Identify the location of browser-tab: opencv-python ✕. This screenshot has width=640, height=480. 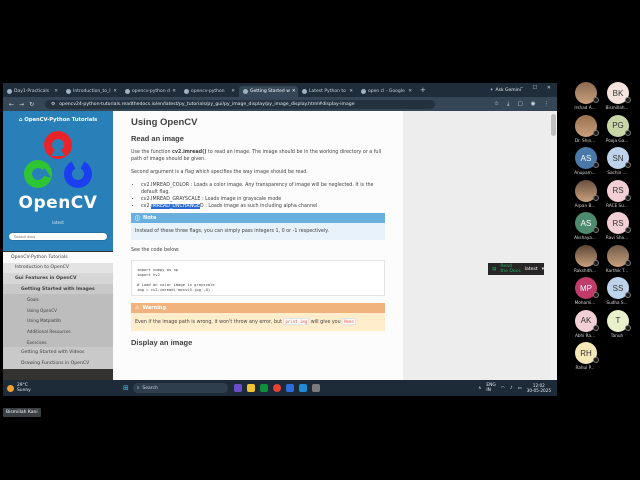
(209, 91).